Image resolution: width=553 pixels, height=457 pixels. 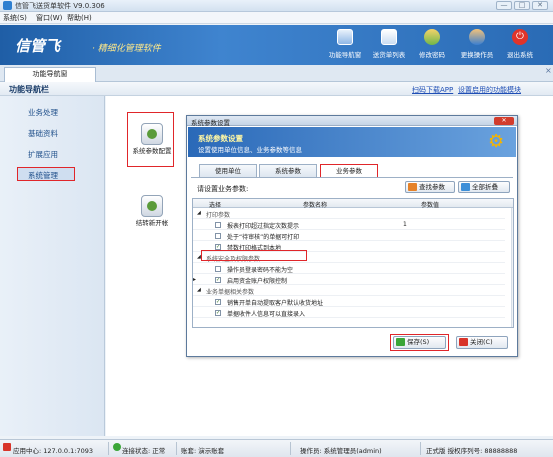 What do you see at coordinates (250, 150) in the screenshot?
I see `dialog-header-subtitle: 设置使用单位信息、业务参数等信息` at bounding box center [250, 150].